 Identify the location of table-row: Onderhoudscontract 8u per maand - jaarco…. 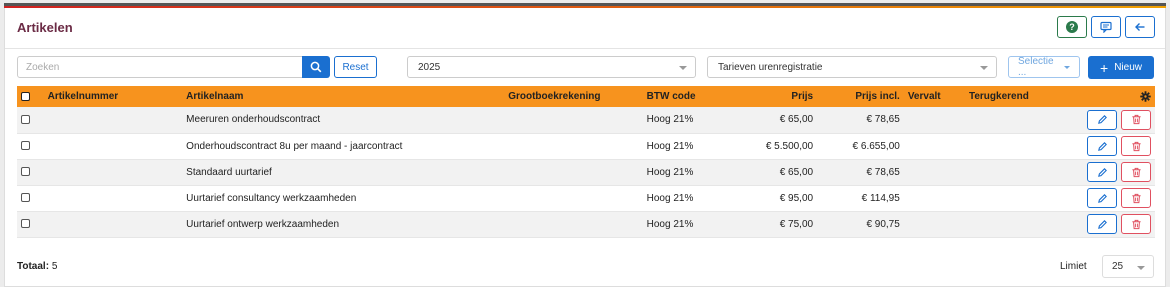
(586, 146).